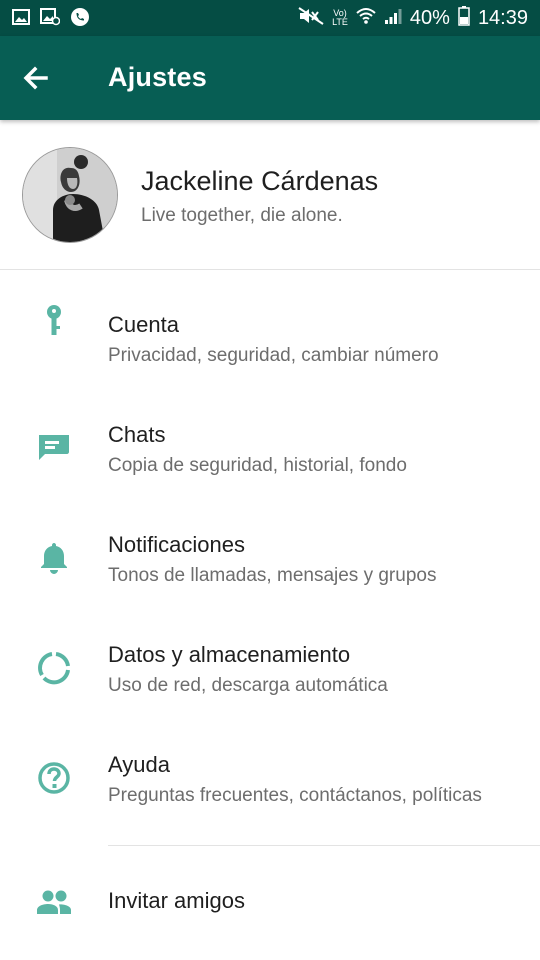  Describe the element at coordinates (229, 654) in the screenshot. I see `menu-item-title: Datos y almacenamiento` at that location.